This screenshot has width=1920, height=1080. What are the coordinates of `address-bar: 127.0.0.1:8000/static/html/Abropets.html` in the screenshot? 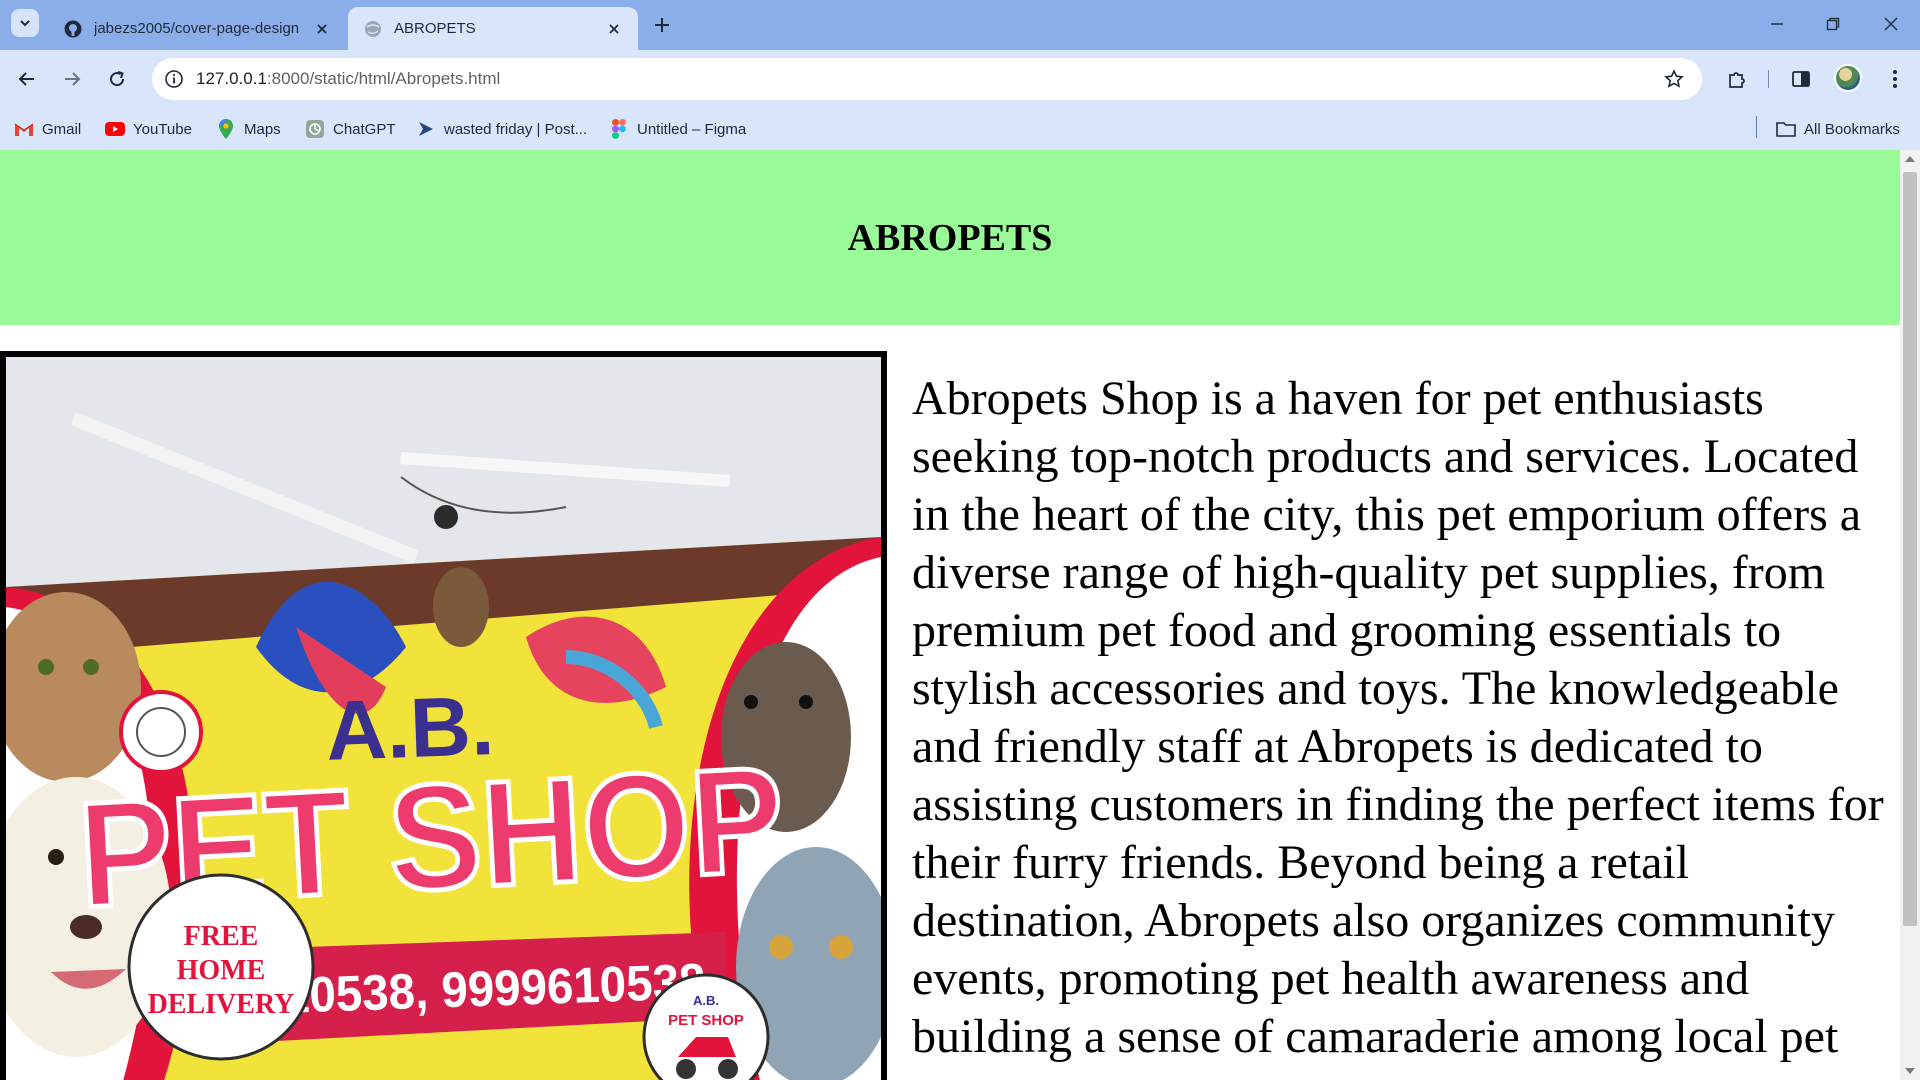 It's located at (927, 79).